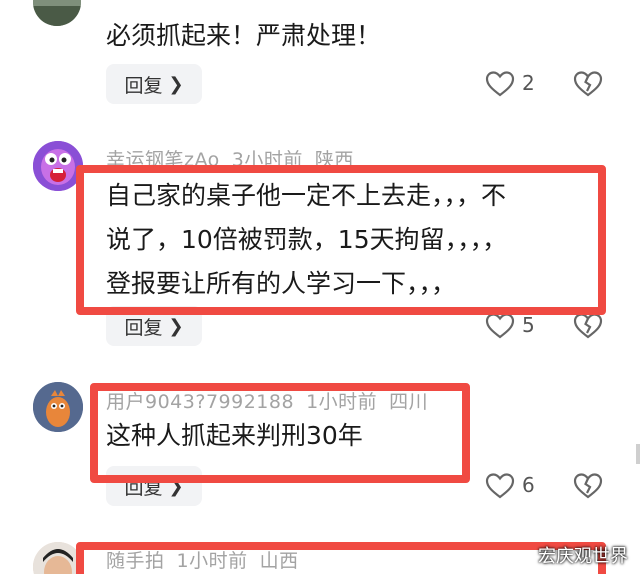 The width and height of the screenshot is (640, 574). I want to click on like-count: 6, so click(528, 485).